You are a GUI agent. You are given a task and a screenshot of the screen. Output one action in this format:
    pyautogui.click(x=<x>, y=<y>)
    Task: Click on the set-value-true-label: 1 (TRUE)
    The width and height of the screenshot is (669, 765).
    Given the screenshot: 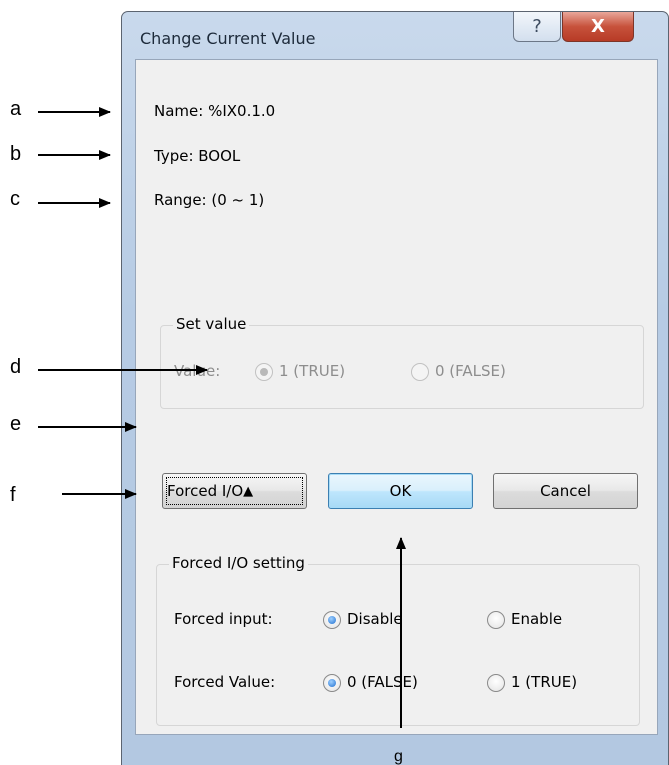 What is the action you would take?
    pyautogui.click(x=312, y=371)
    